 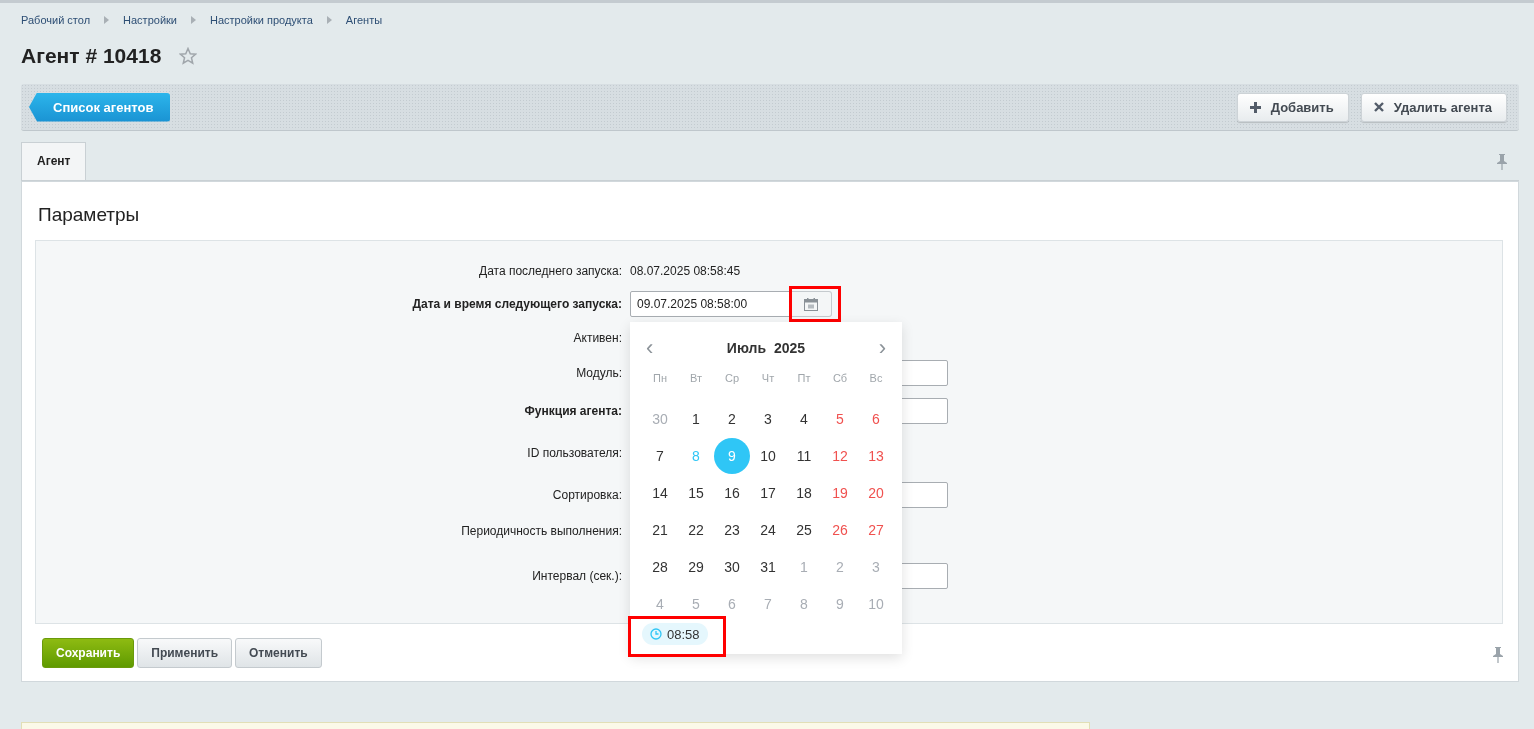 What do you see at coordinates (696, 378) in the screenshot?
I see `weekday-label: Вт` at bounding box center [696, 378].